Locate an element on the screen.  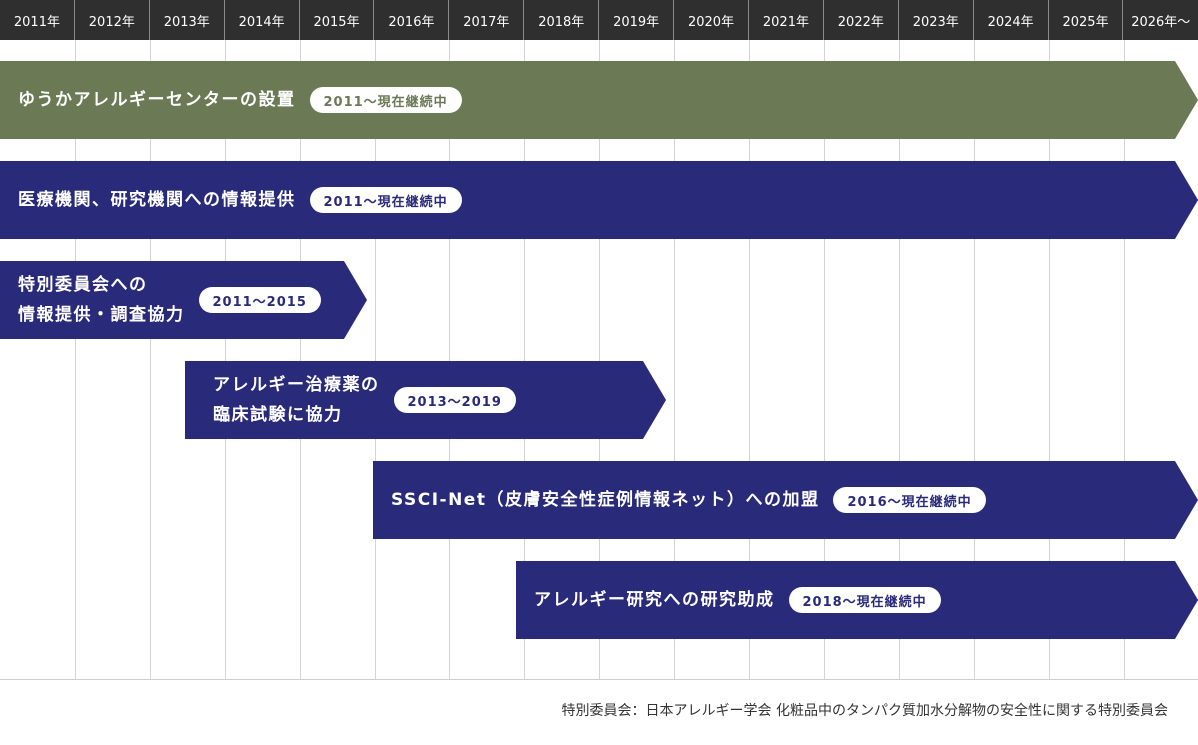
timeline-bar: ゆうかアレルギーセンターの設置 2011〜現在継続中 is located at coordinates (599, 100).